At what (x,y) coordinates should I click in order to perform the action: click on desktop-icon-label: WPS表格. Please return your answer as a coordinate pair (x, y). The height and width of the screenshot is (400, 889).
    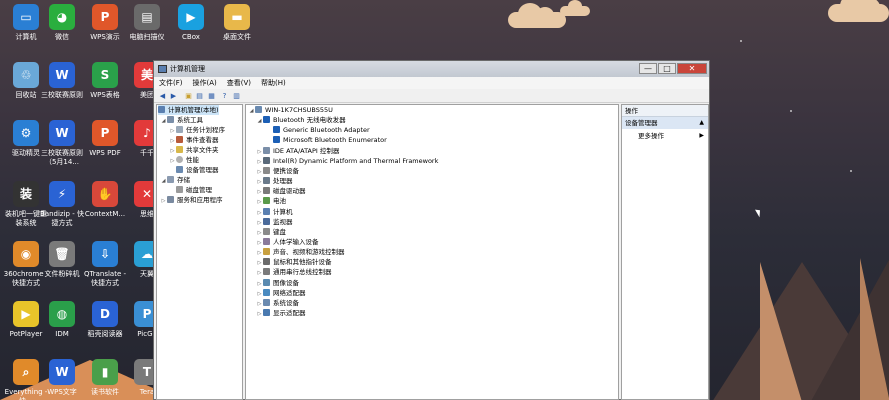
    Looking at the image, I should click on (105, 95).